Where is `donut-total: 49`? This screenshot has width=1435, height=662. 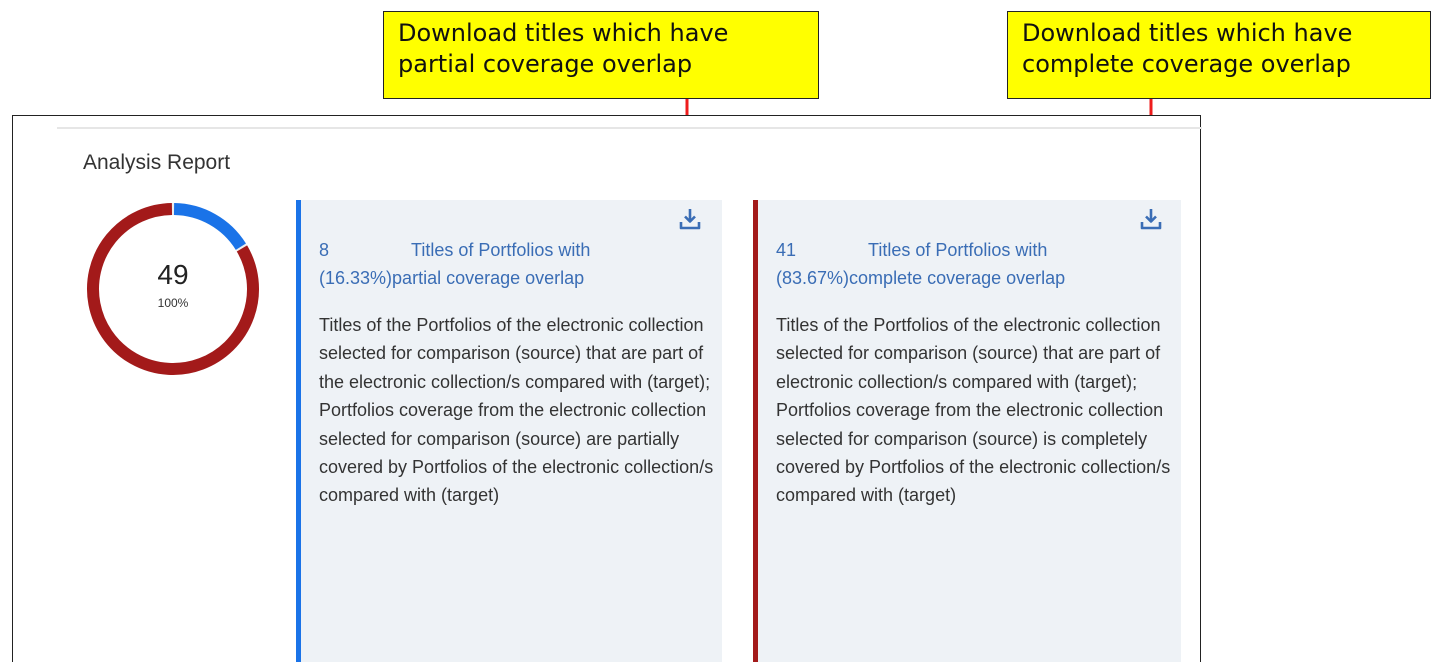 donut-total: 49 is located at coordinates (173, 274).